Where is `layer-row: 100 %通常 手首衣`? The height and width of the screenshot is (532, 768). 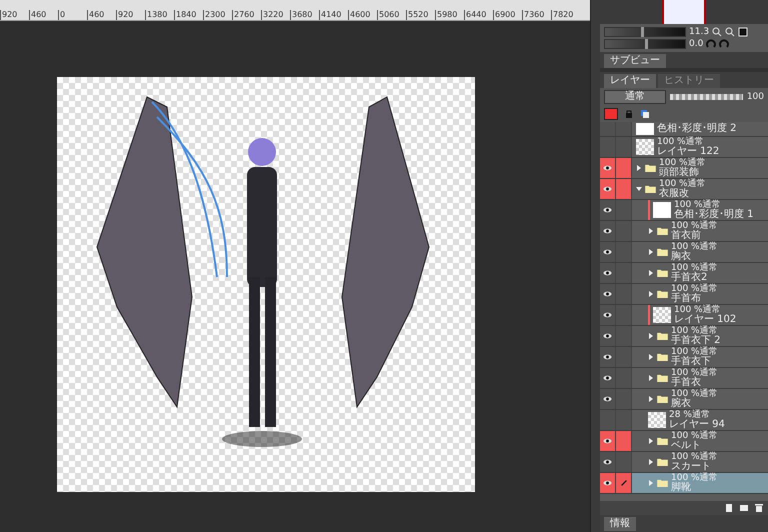
layer-row: 100 %通常 手首衣 is located at coordinates (684, 378).